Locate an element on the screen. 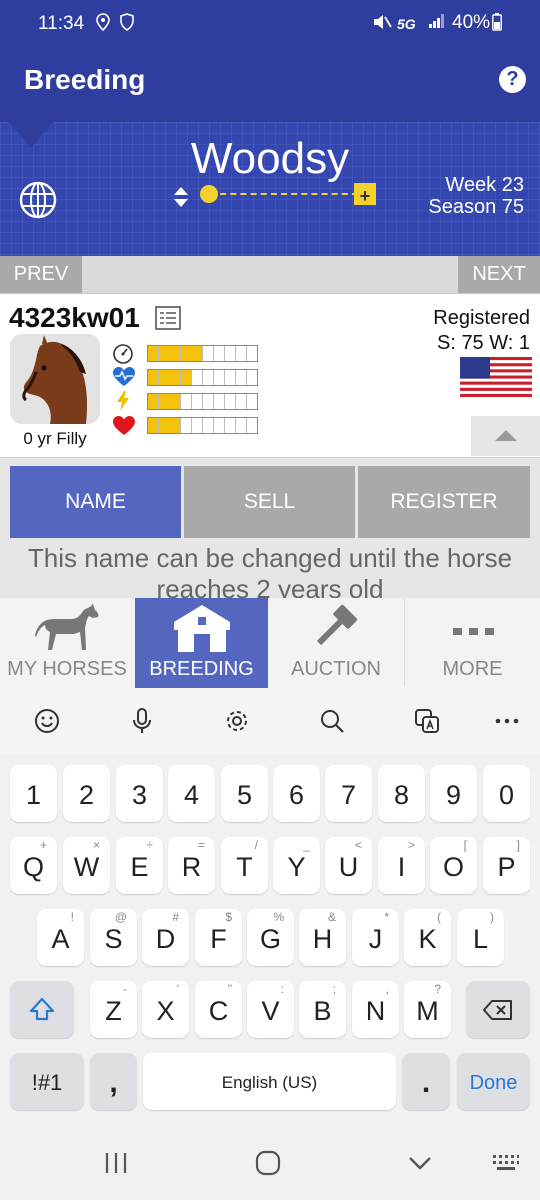  collapse-button is located at coordinates (505, 436).